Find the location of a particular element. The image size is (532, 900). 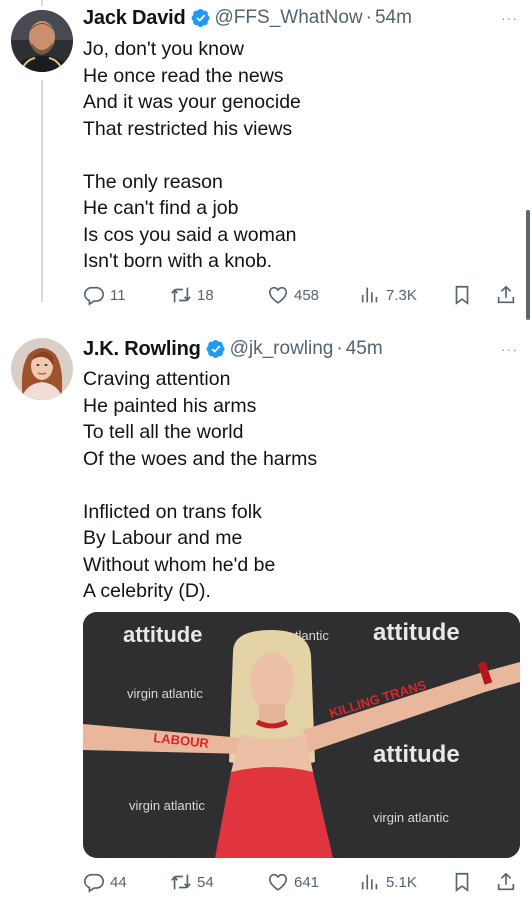

like-button: 641 is located at coordinates (293, 882).